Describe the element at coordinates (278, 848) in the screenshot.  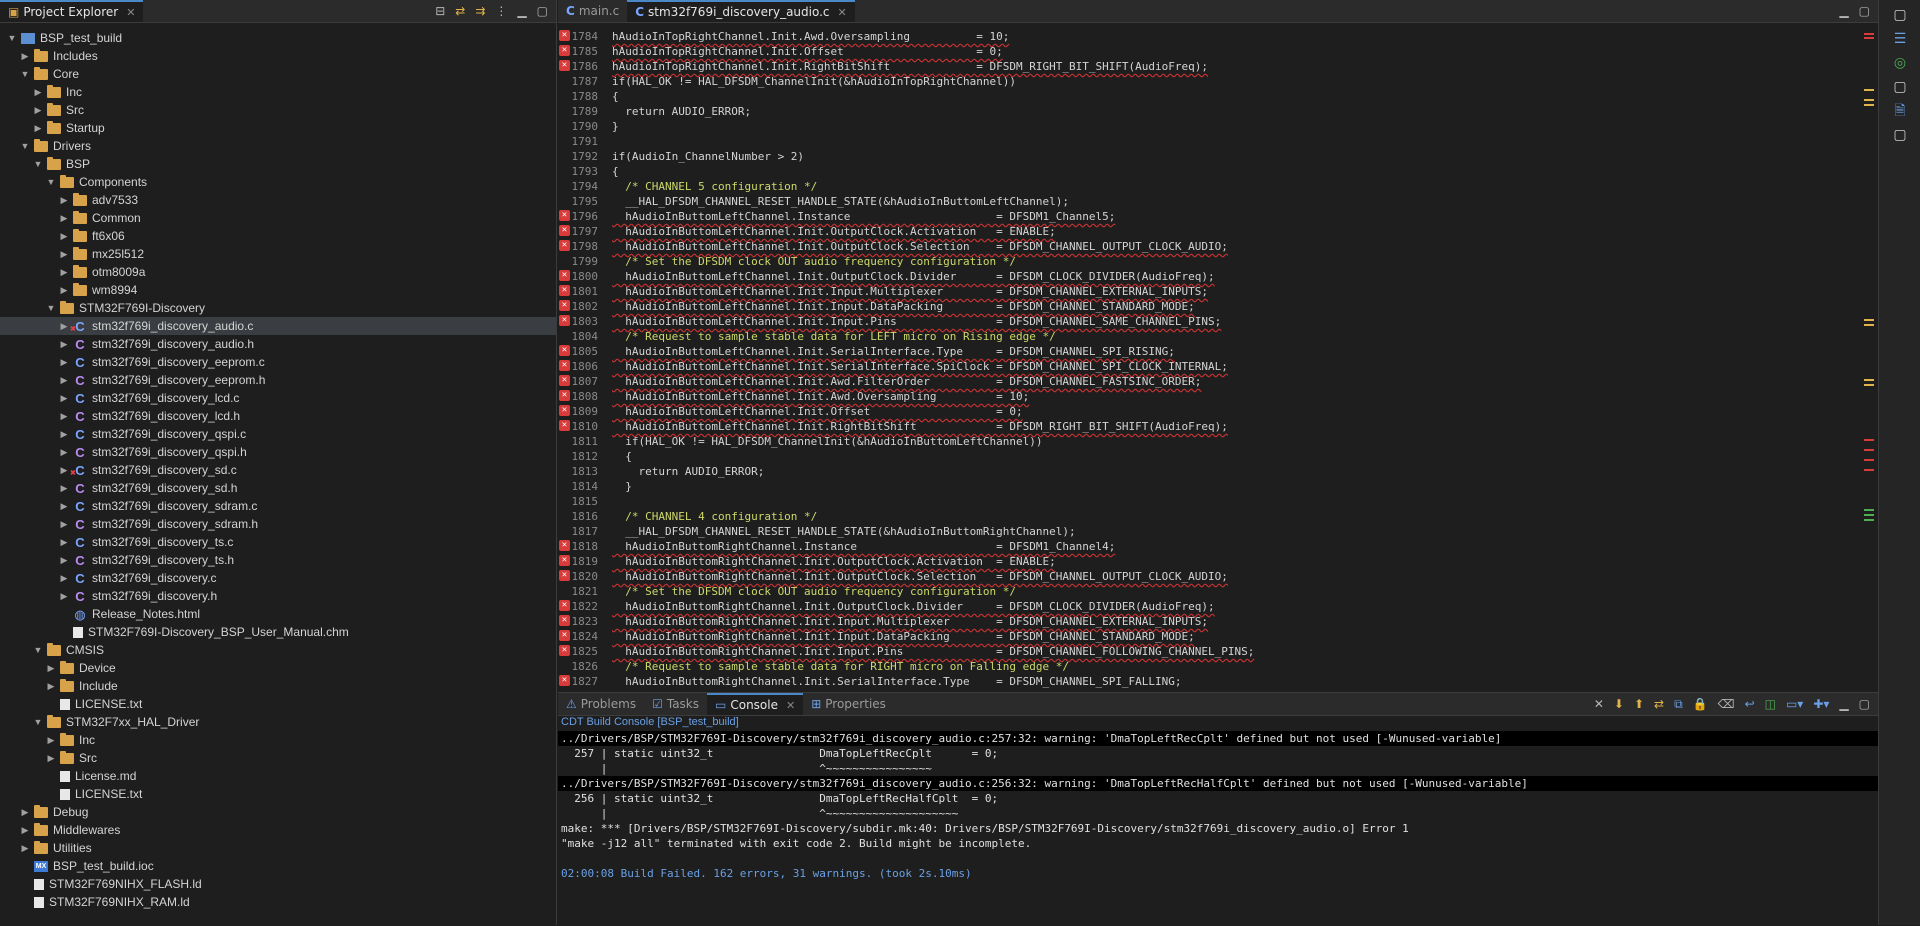
I see `tree-item: ▶ Utilities` at that location.